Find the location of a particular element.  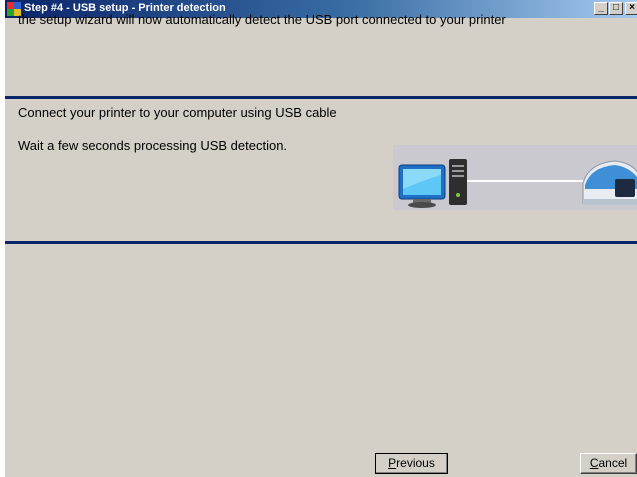

previous-button: Previous is located at coordinates (411, 463).